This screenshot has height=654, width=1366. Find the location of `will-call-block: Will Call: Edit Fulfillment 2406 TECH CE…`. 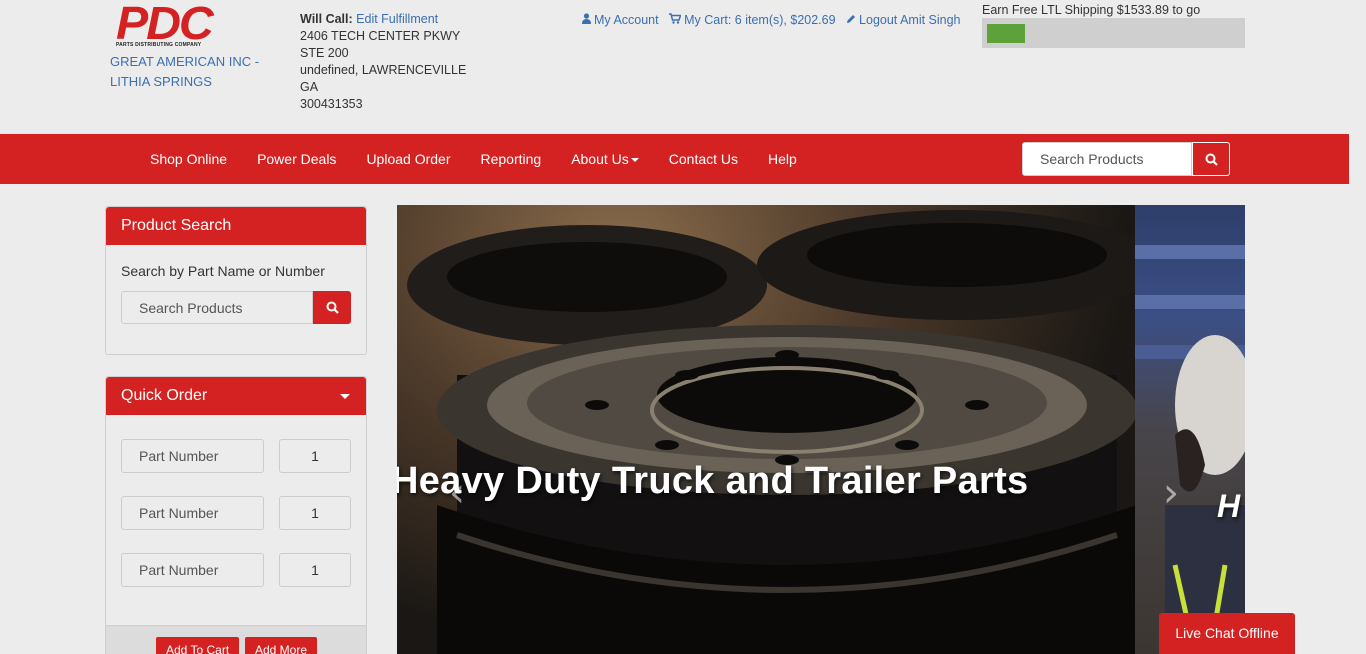

will-call-block: Will Call: Edit Fulfillment 2406 TECH CE… is located at coordinates (390, 62).